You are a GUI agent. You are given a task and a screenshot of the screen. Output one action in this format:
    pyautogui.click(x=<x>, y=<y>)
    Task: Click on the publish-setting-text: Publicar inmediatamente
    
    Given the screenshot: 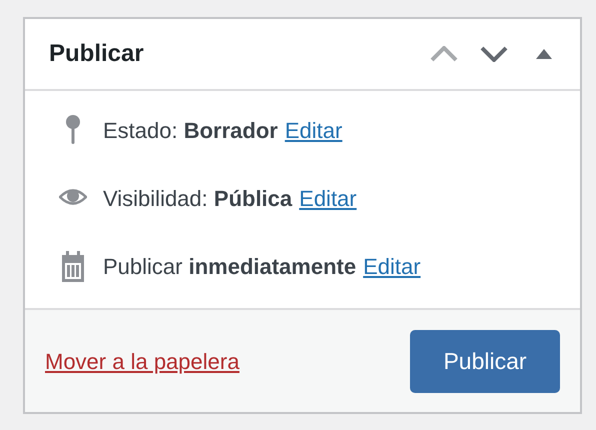 What is the action you would take?
    pyautogui.click(x=229, y=266)
    